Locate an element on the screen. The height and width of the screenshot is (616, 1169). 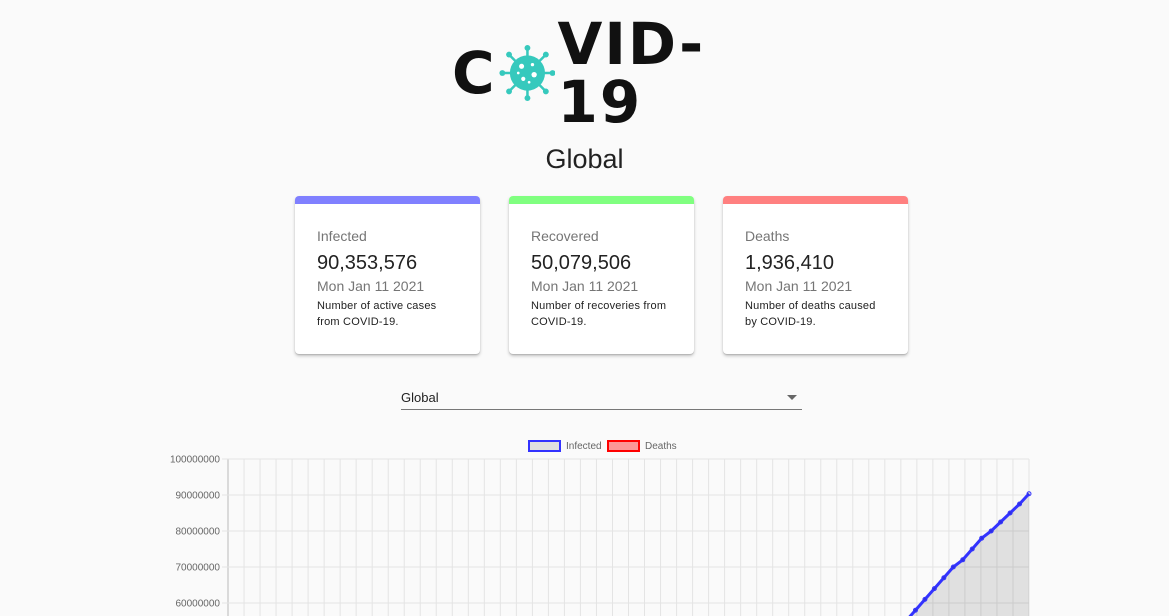
logo-text-right: VID-19 is located at coordinates (631, 73).